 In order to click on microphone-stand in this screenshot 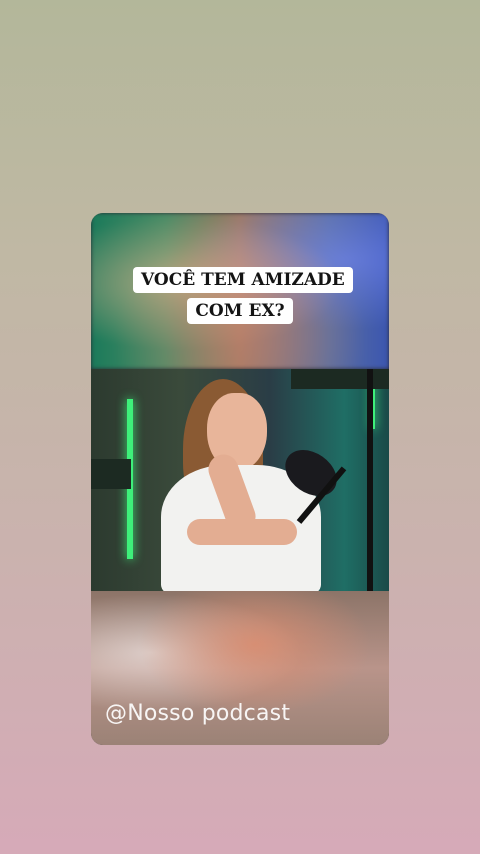, I will do `click(370, 480)`.